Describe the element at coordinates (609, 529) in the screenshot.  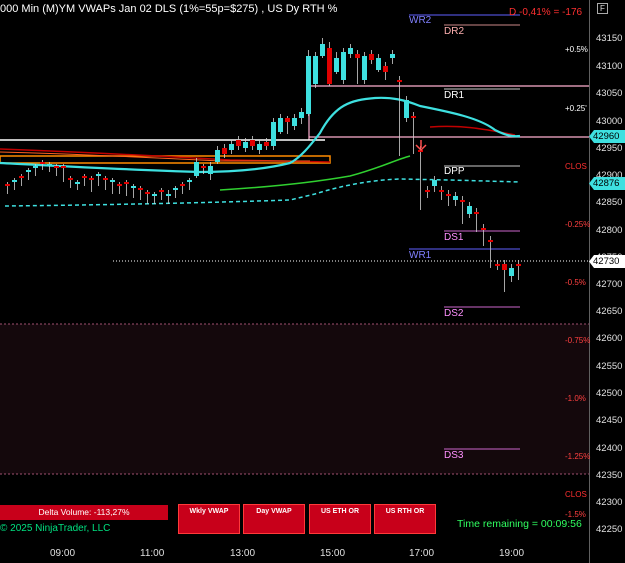
I see `price-label: 42250` at that location.